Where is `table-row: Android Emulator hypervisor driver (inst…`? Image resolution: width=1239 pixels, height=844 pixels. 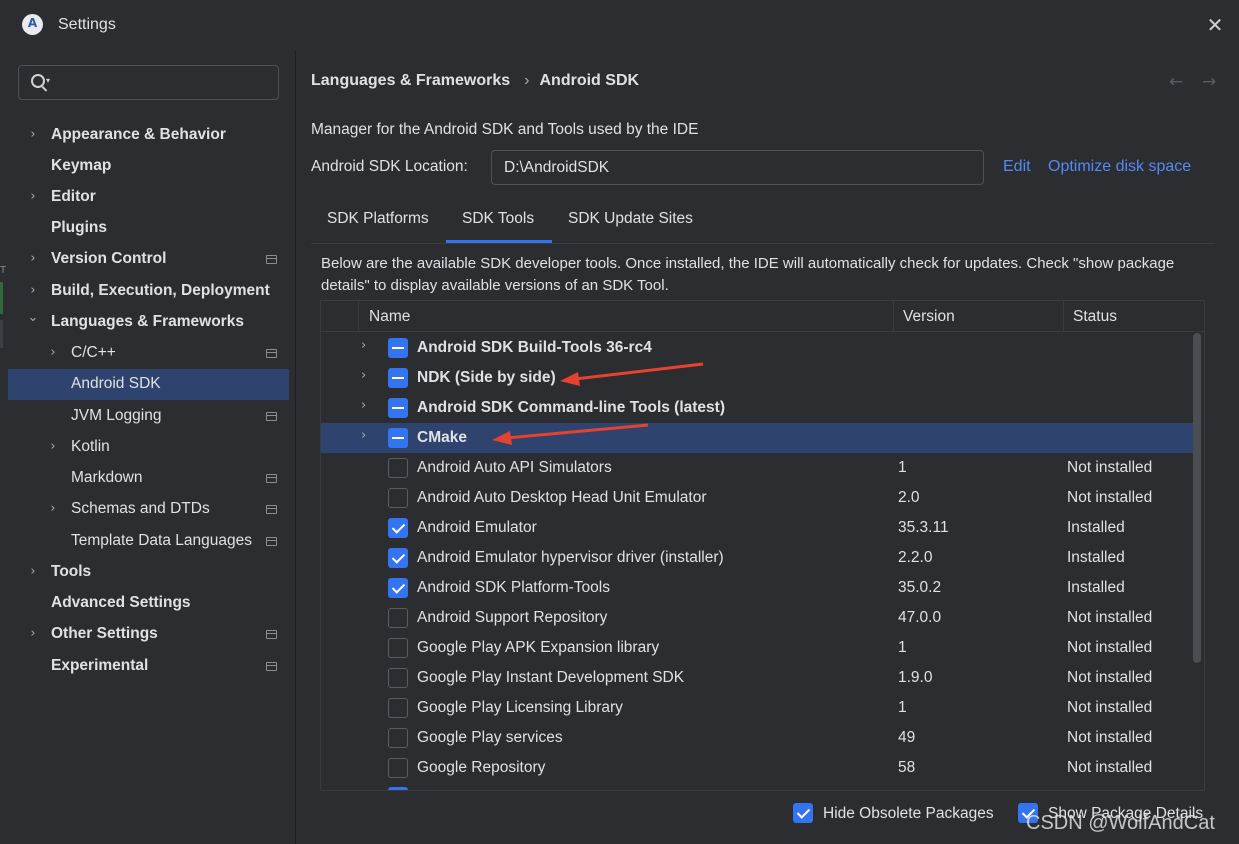 table-row: Android Emulator hypervisor driver (inst… is located at coordinates (757, 558).